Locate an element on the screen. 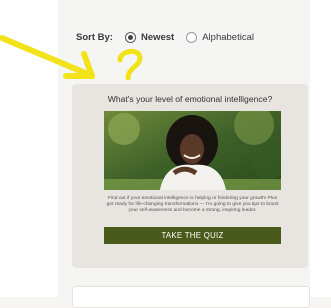 This screenshot has height=308, width=331. radio-selected-icon is located at coordinates (130, 37).